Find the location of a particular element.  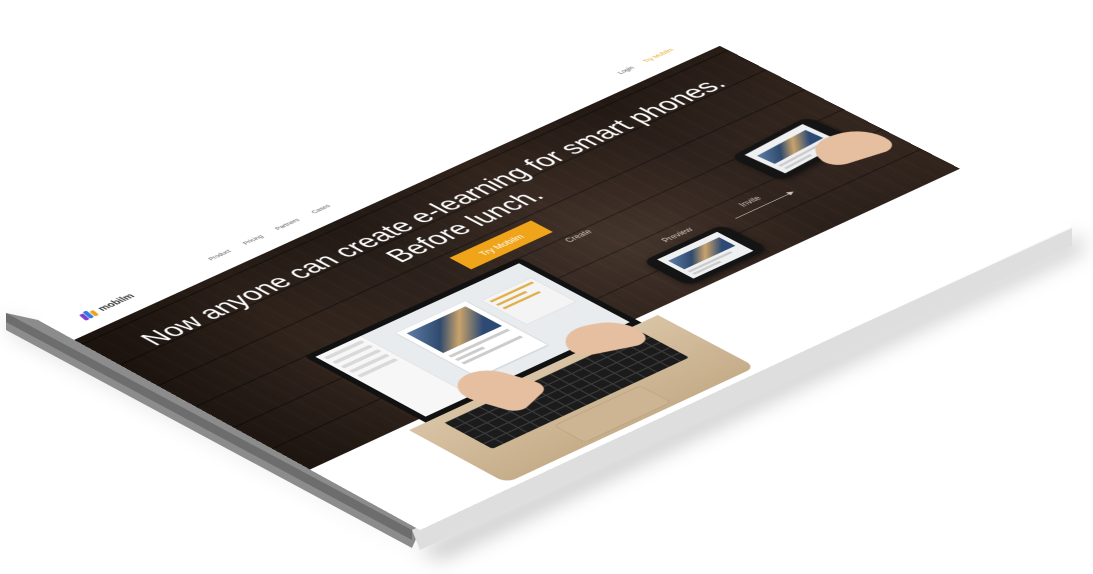

nav-item-cases: Cases is located at coordinates (320, 208).